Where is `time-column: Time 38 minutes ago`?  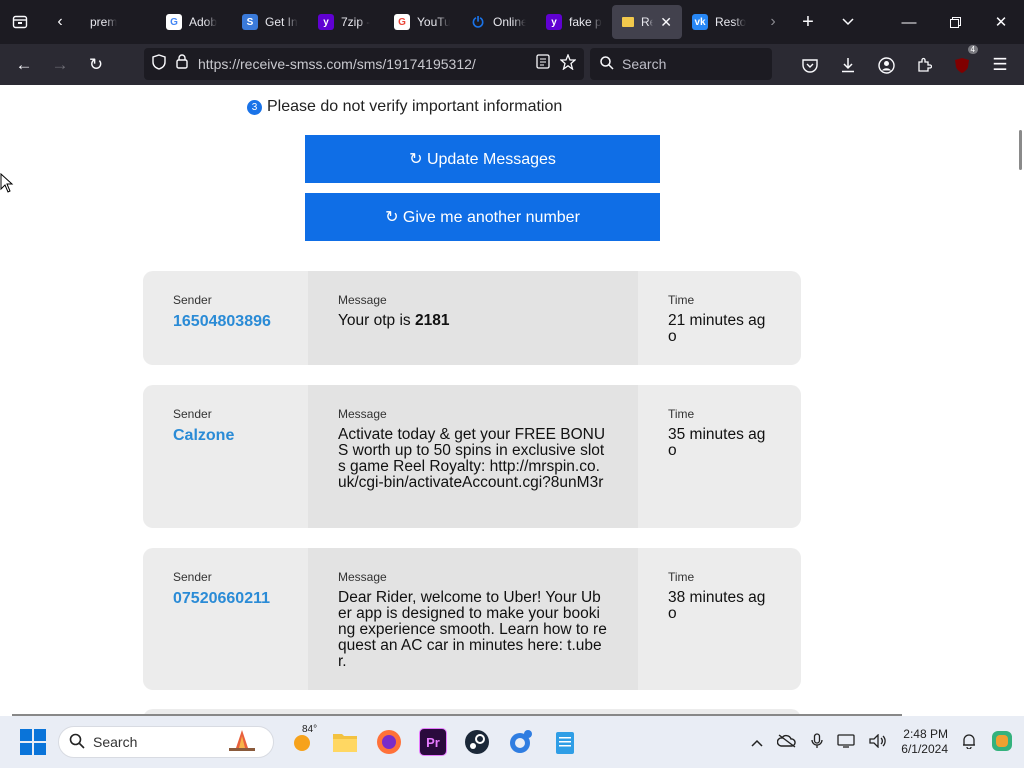 time-column: Time 38 minutes ago is located at coordinates (719, 619).